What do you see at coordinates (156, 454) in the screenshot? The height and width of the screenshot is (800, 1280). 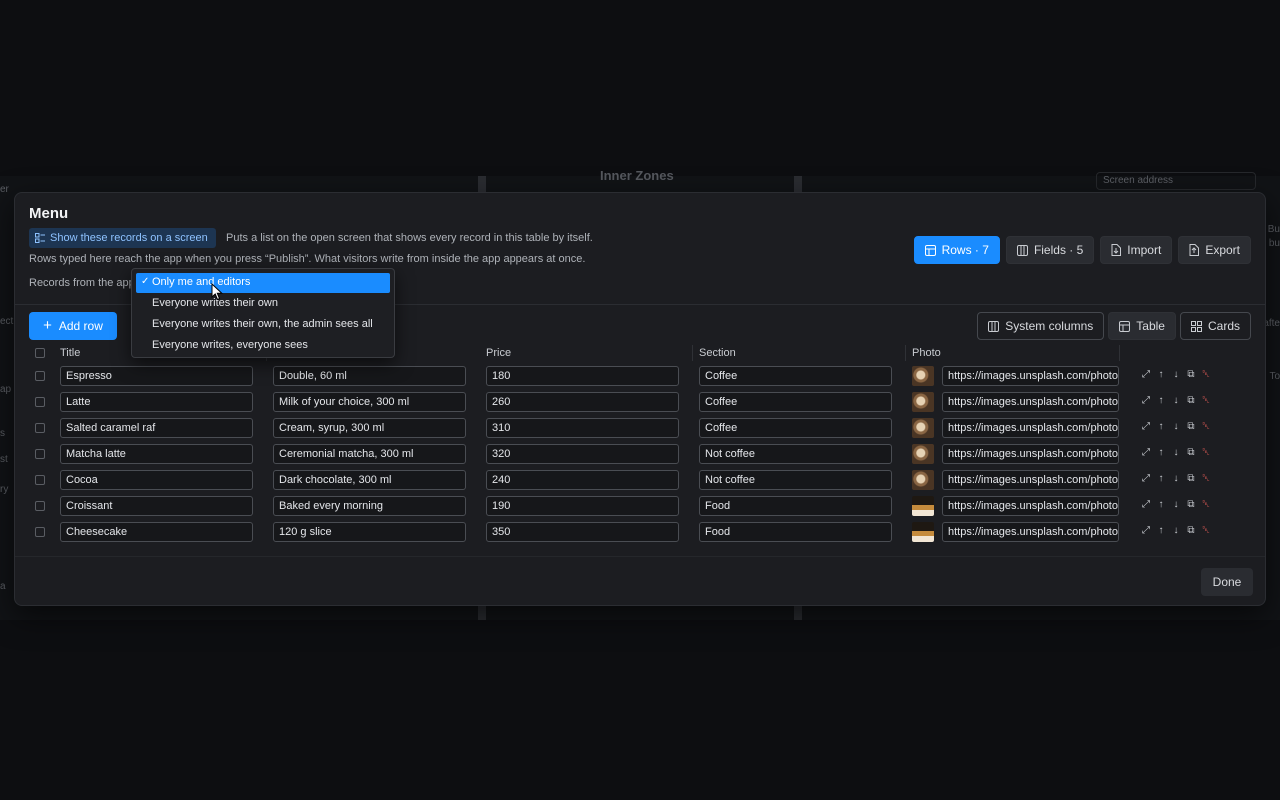 I see `title-field: Matcha latte` at bounding box center [156, 454].